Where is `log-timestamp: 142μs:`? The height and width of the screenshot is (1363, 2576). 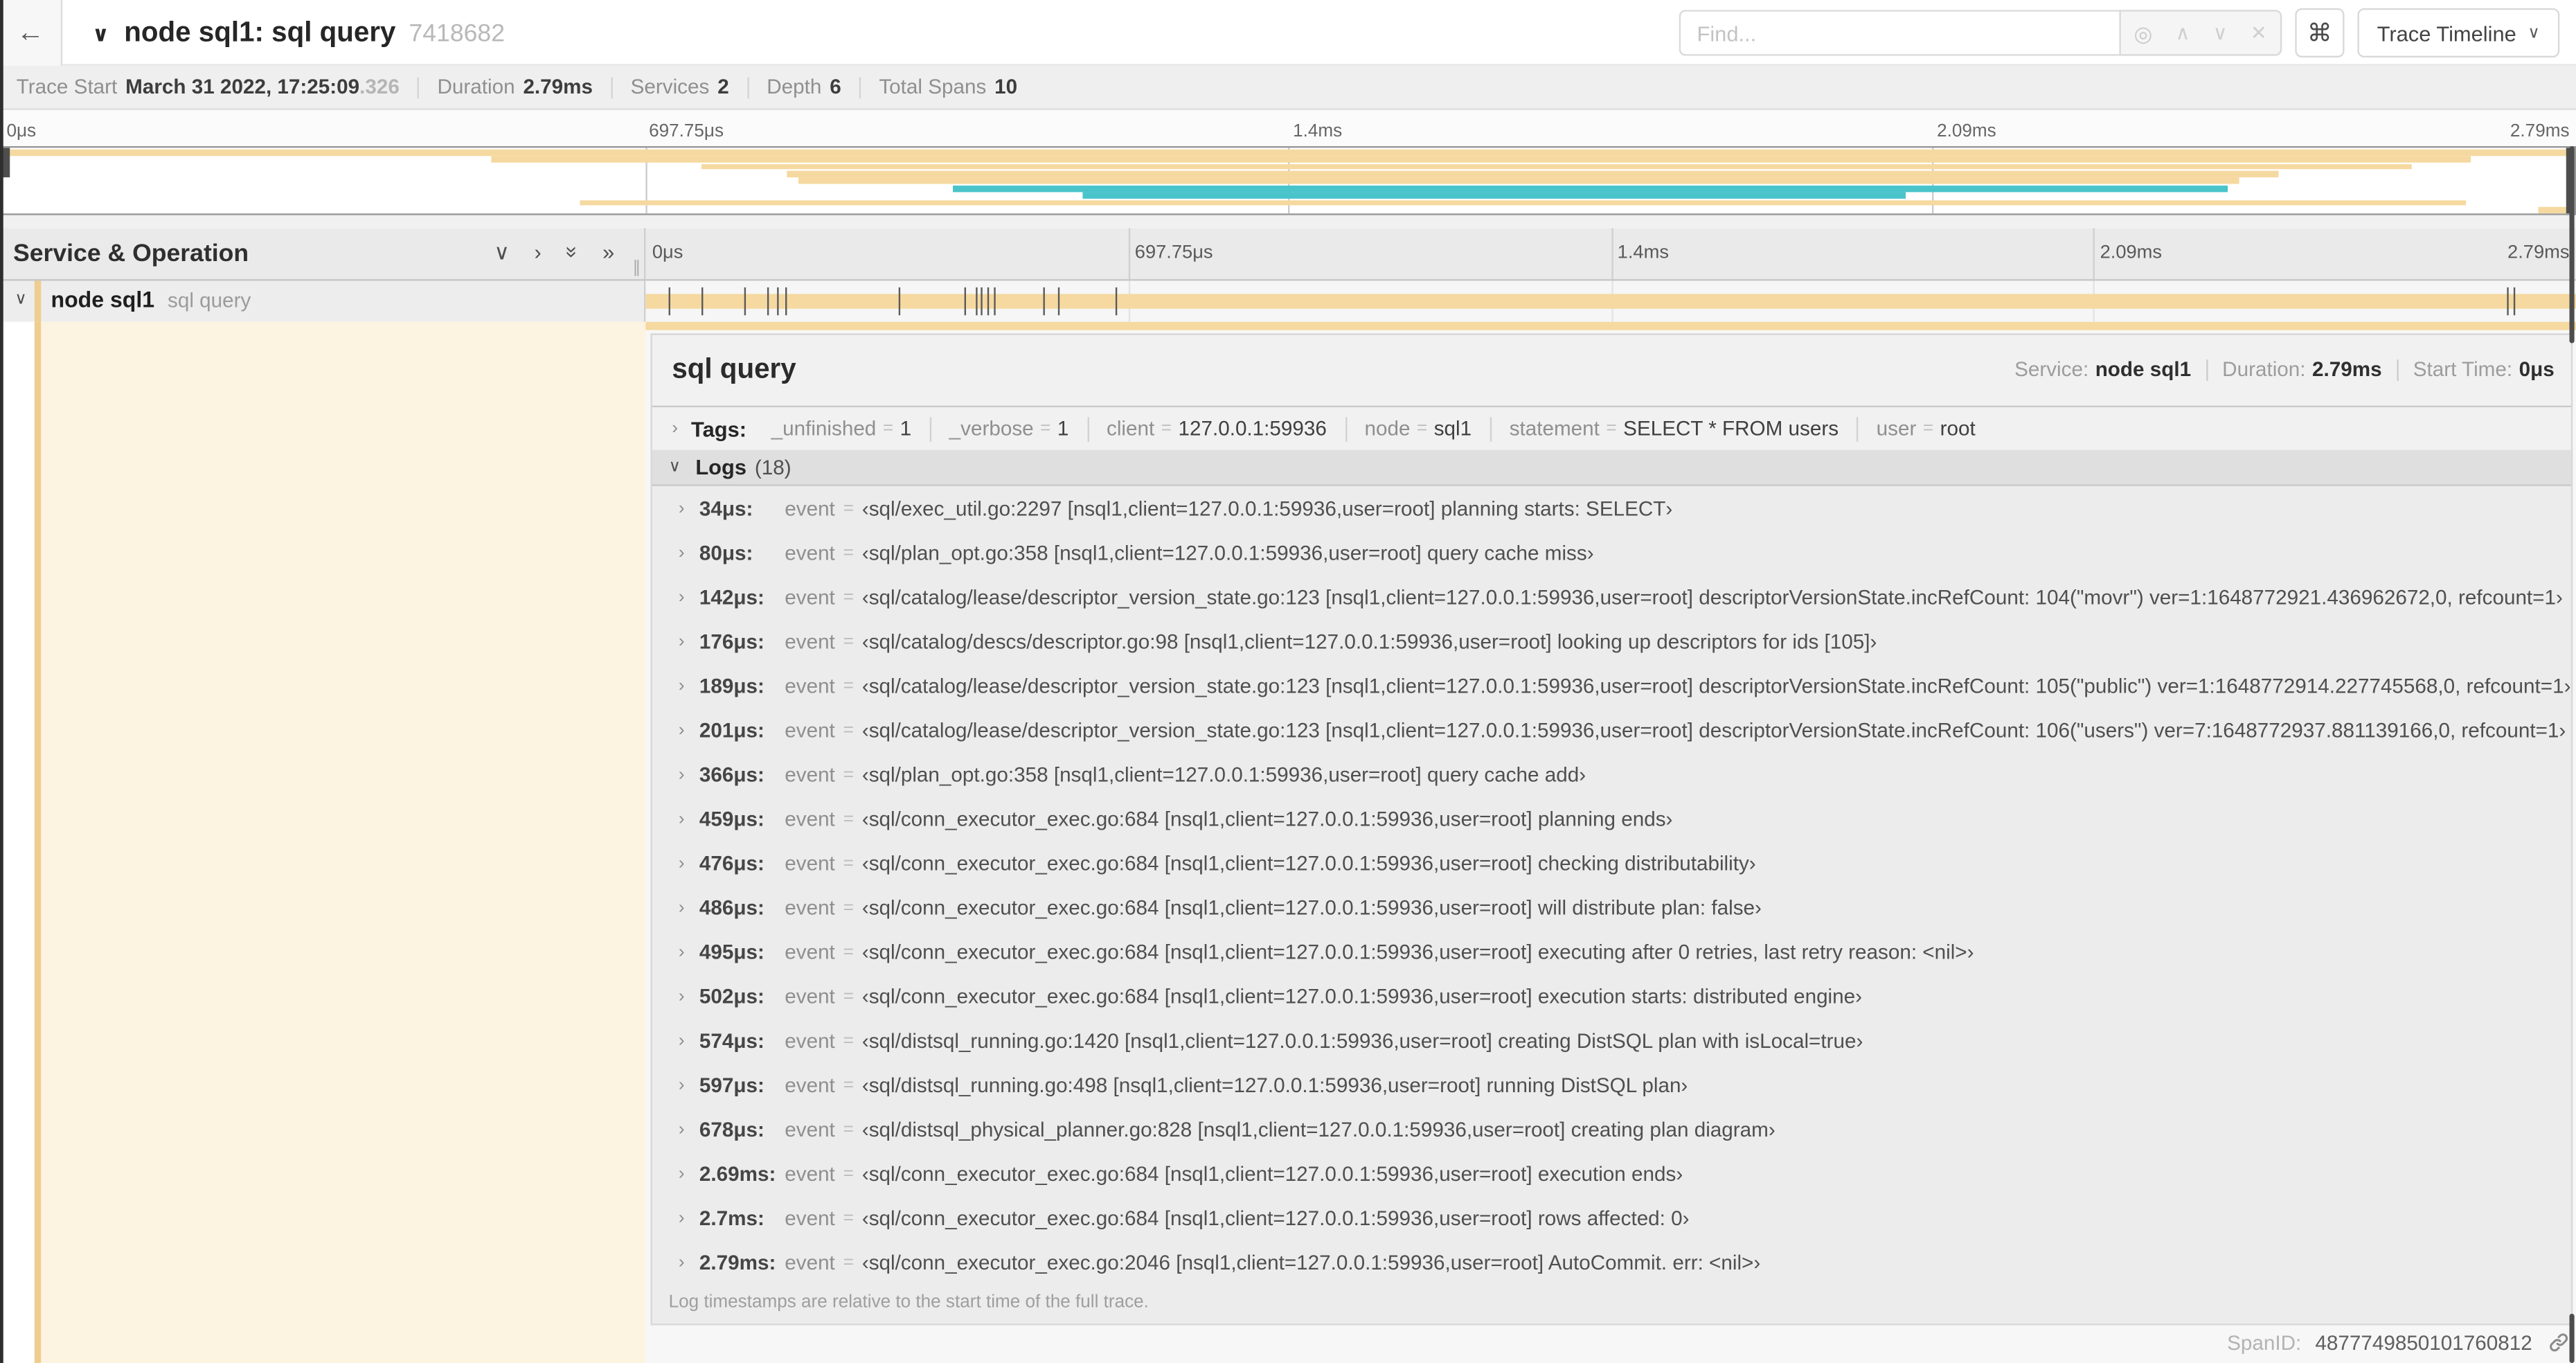 log-timestamp: 142μs: is located at coordinates (732, 597).